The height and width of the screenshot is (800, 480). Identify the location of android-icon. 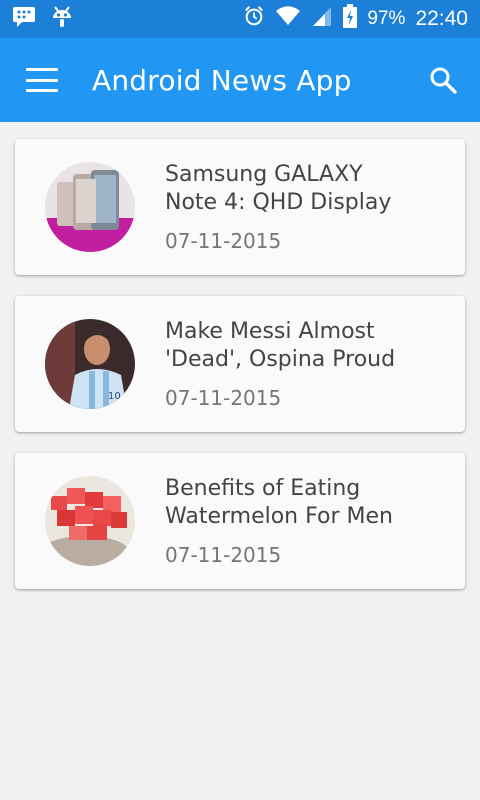
(62, 19).